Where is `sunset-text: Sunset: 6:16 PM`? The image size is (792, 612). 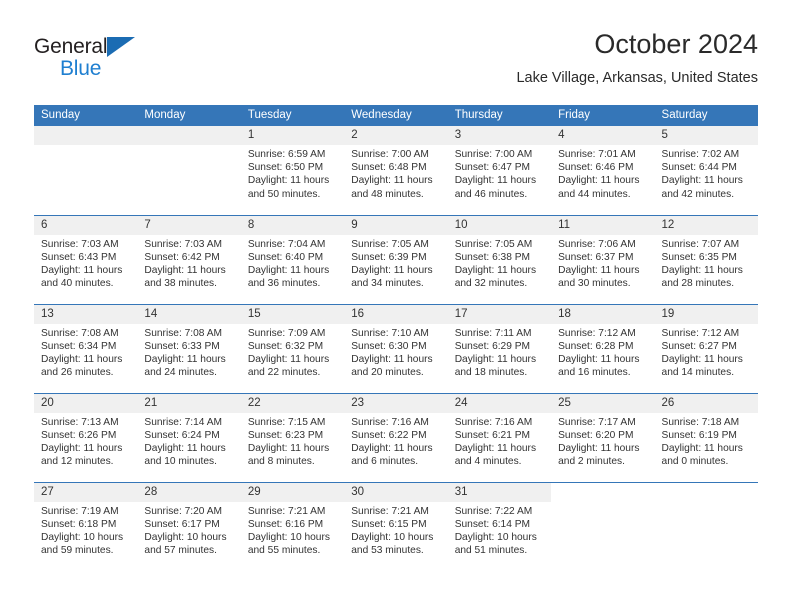
sunset-text: Sunset: 6:16 PM is located at coordinates (285, 524).